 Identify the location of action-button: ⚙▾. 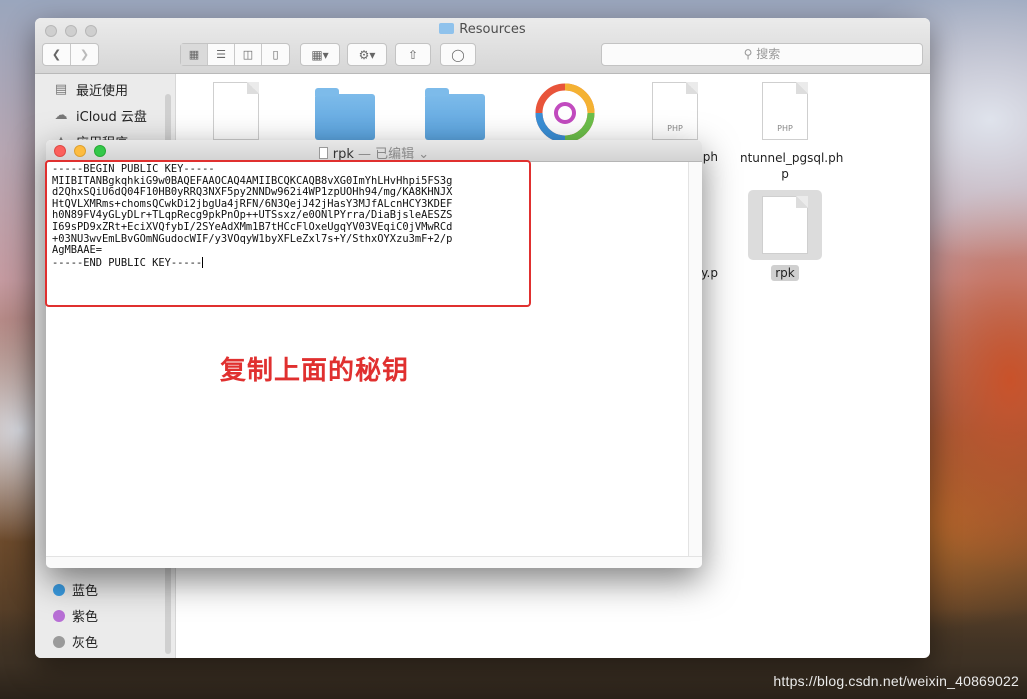
(367, 54).